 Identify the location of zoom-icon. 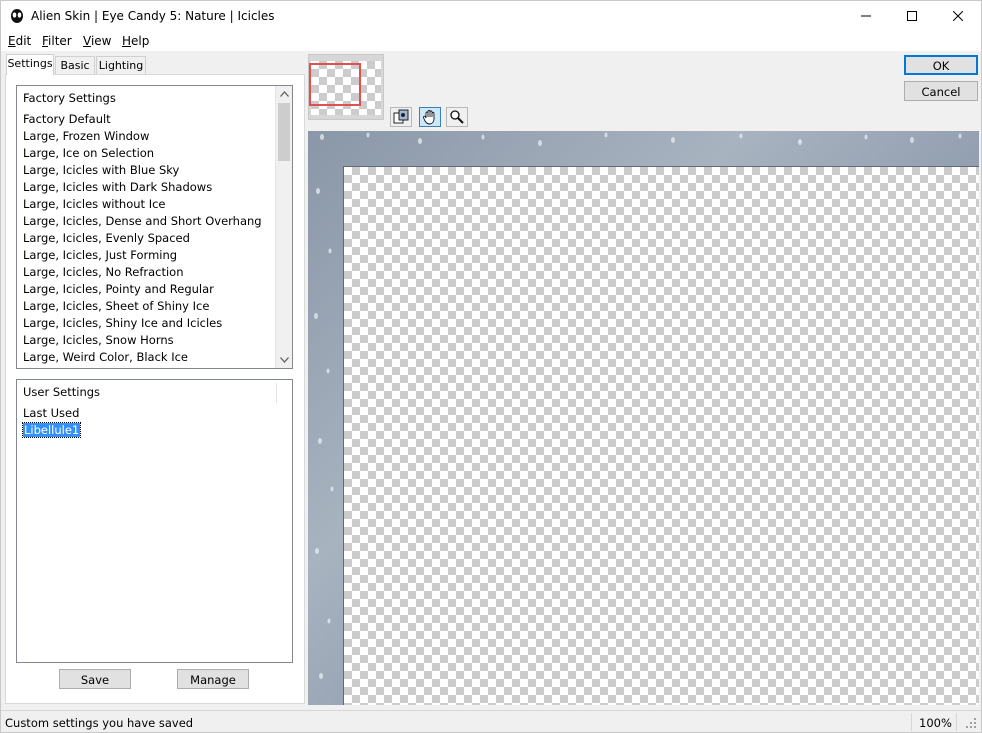
(457, 117).